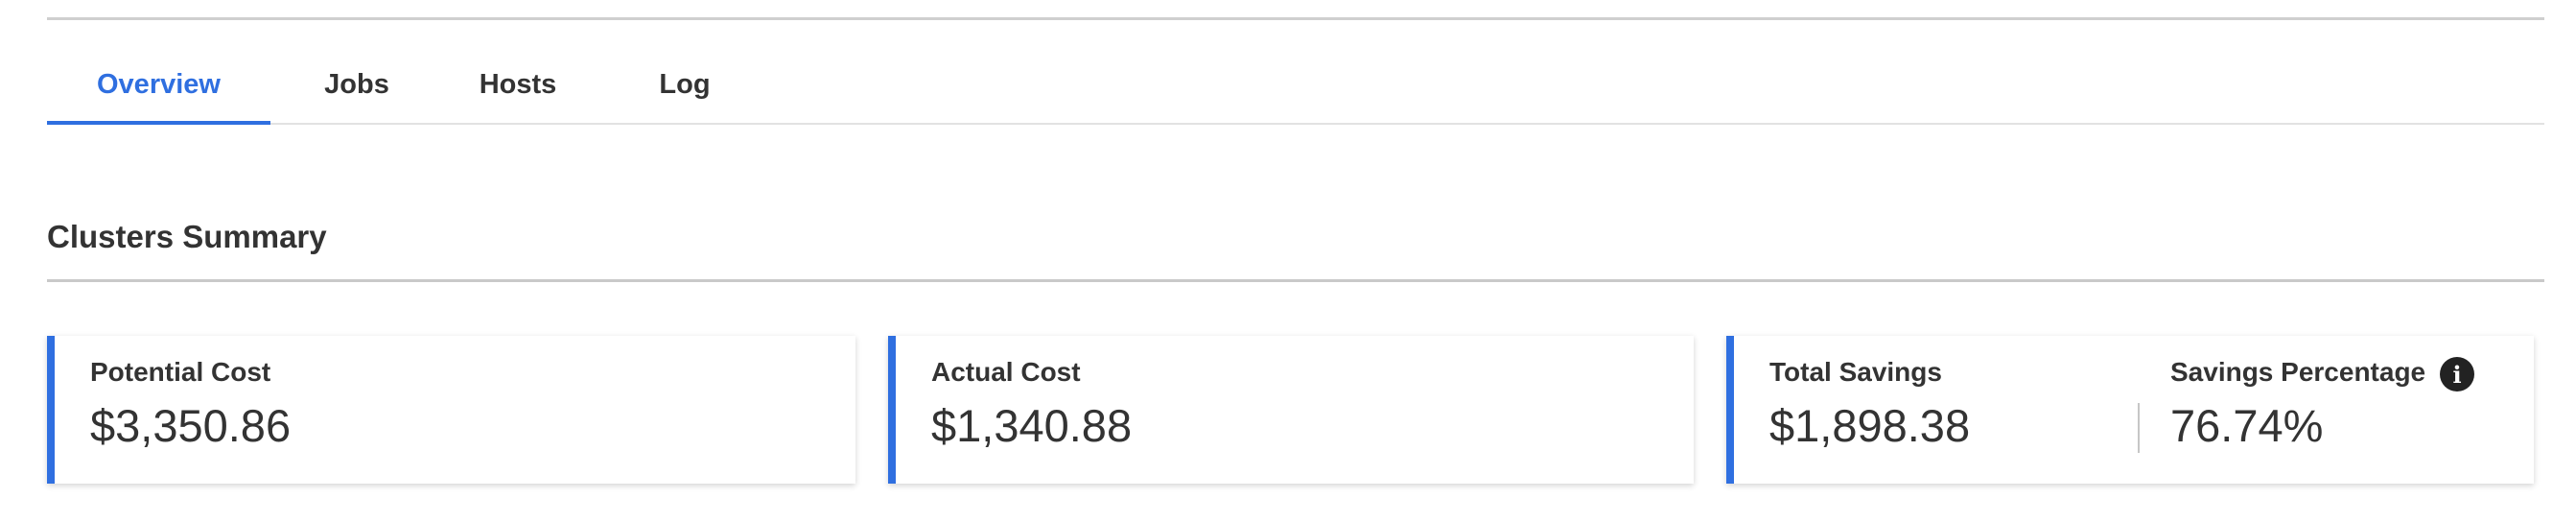 The image size is (2576, 522). What do you see at coordinates (1006, 372) in the screenshot?
I see `metric-label: Actual Cost` at bounding box center [1006, 372].